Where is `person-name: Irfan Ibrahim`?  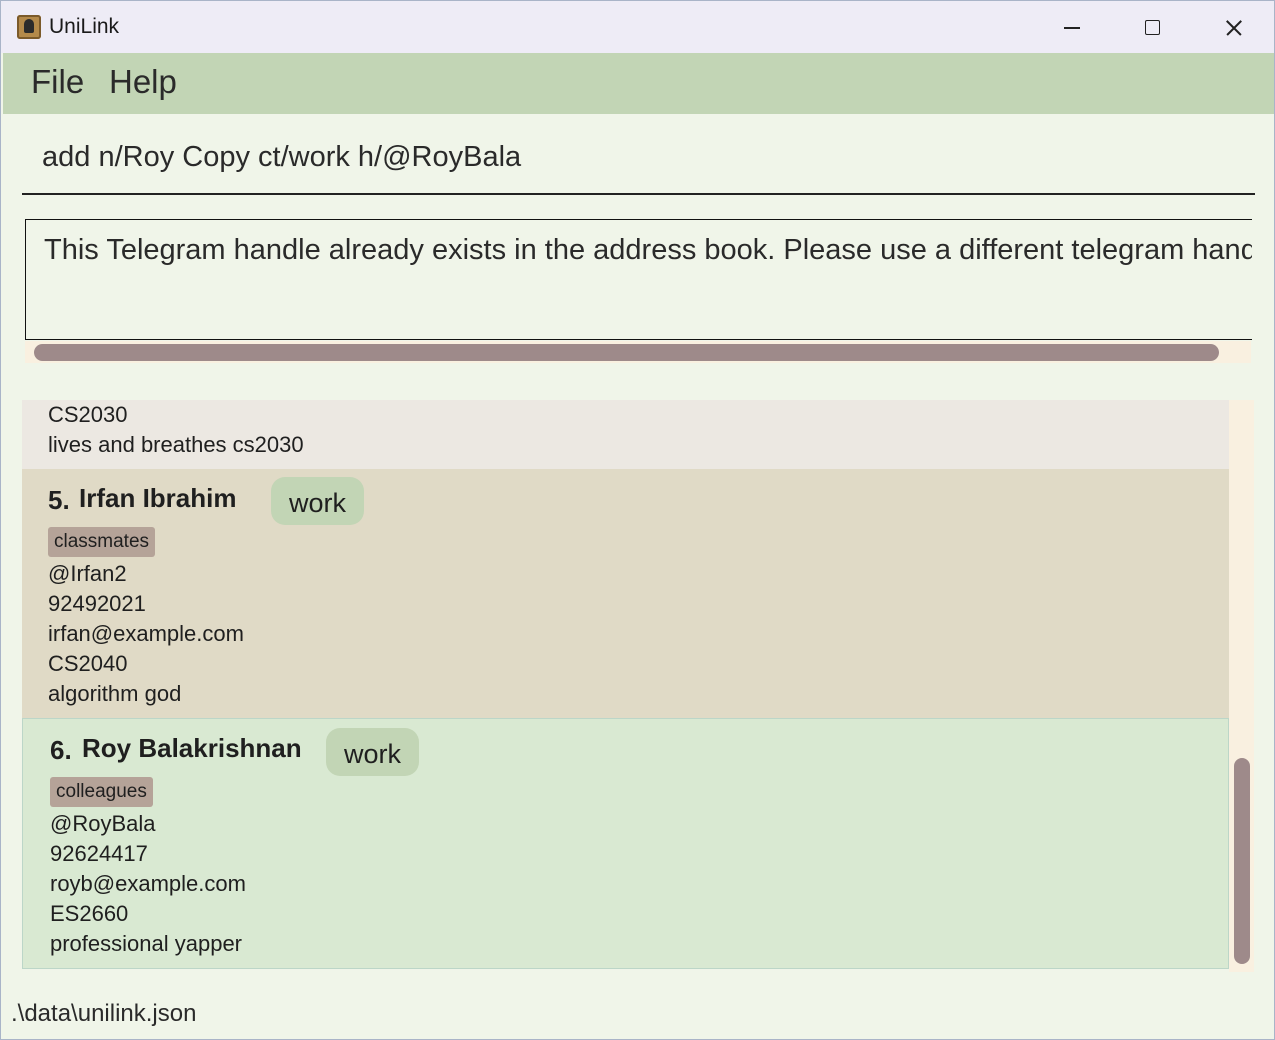
person-name: Irfan Ibrahim is located at coordinates (158, 498).